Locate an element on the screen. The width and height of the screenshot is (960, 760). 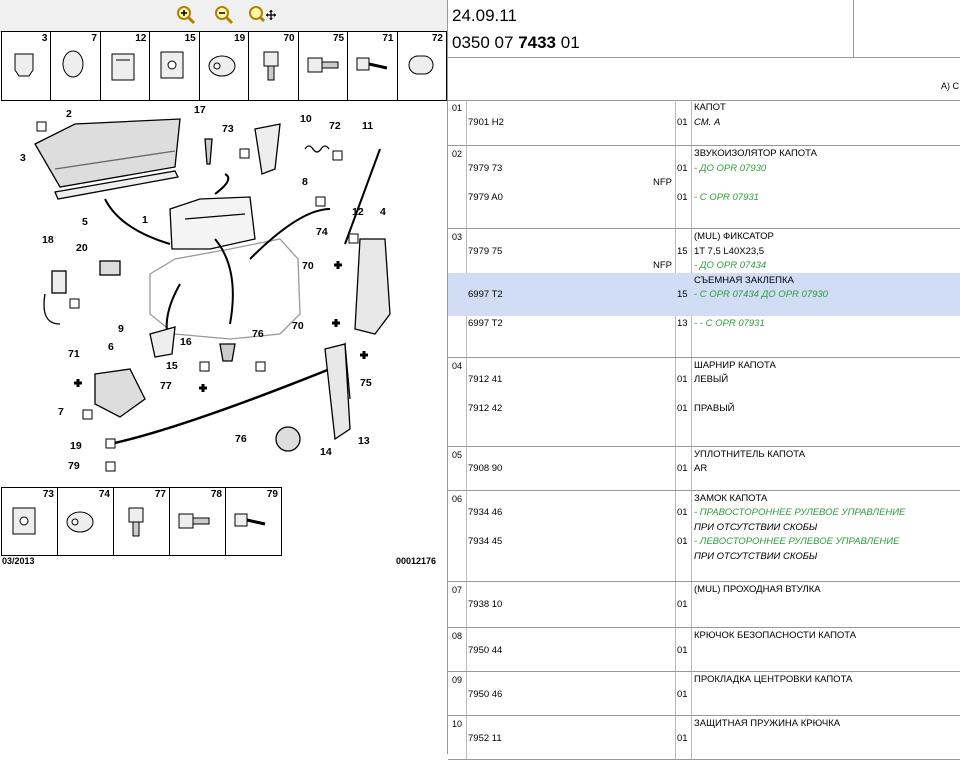
part-row: 6997 T2 15 - С OPR 07434 ДО OPR 07930 is located at coordinates (704, 294).